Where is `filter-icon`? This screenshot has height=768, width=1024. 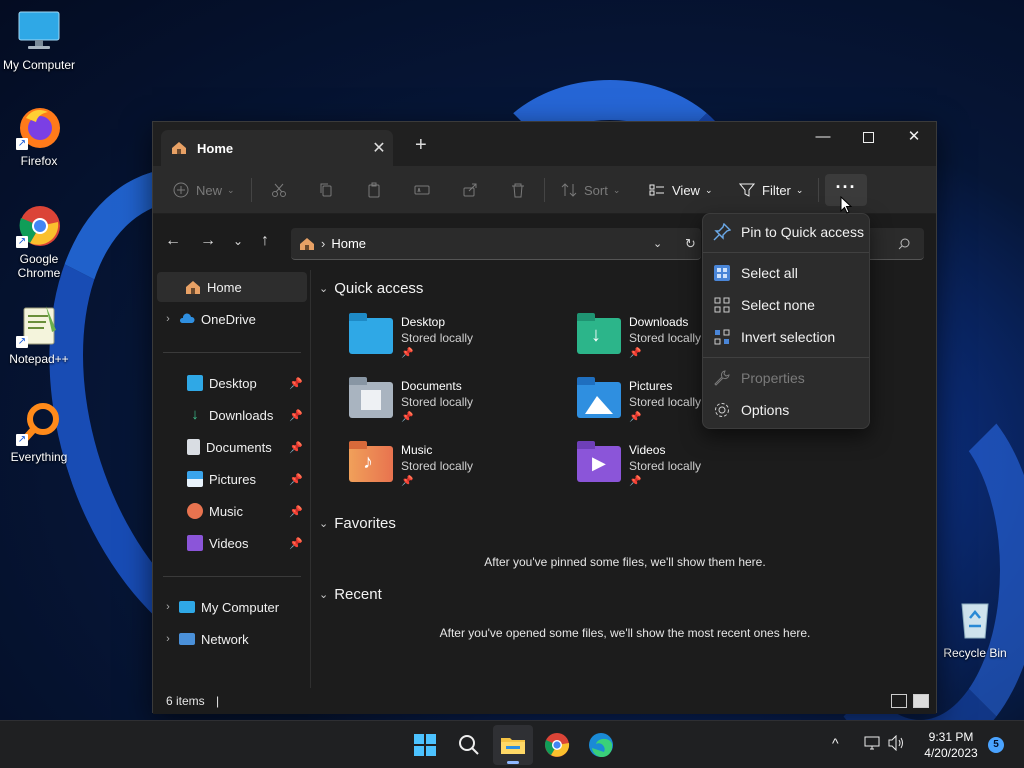
filter-icon is located at coordinates (747, 190).